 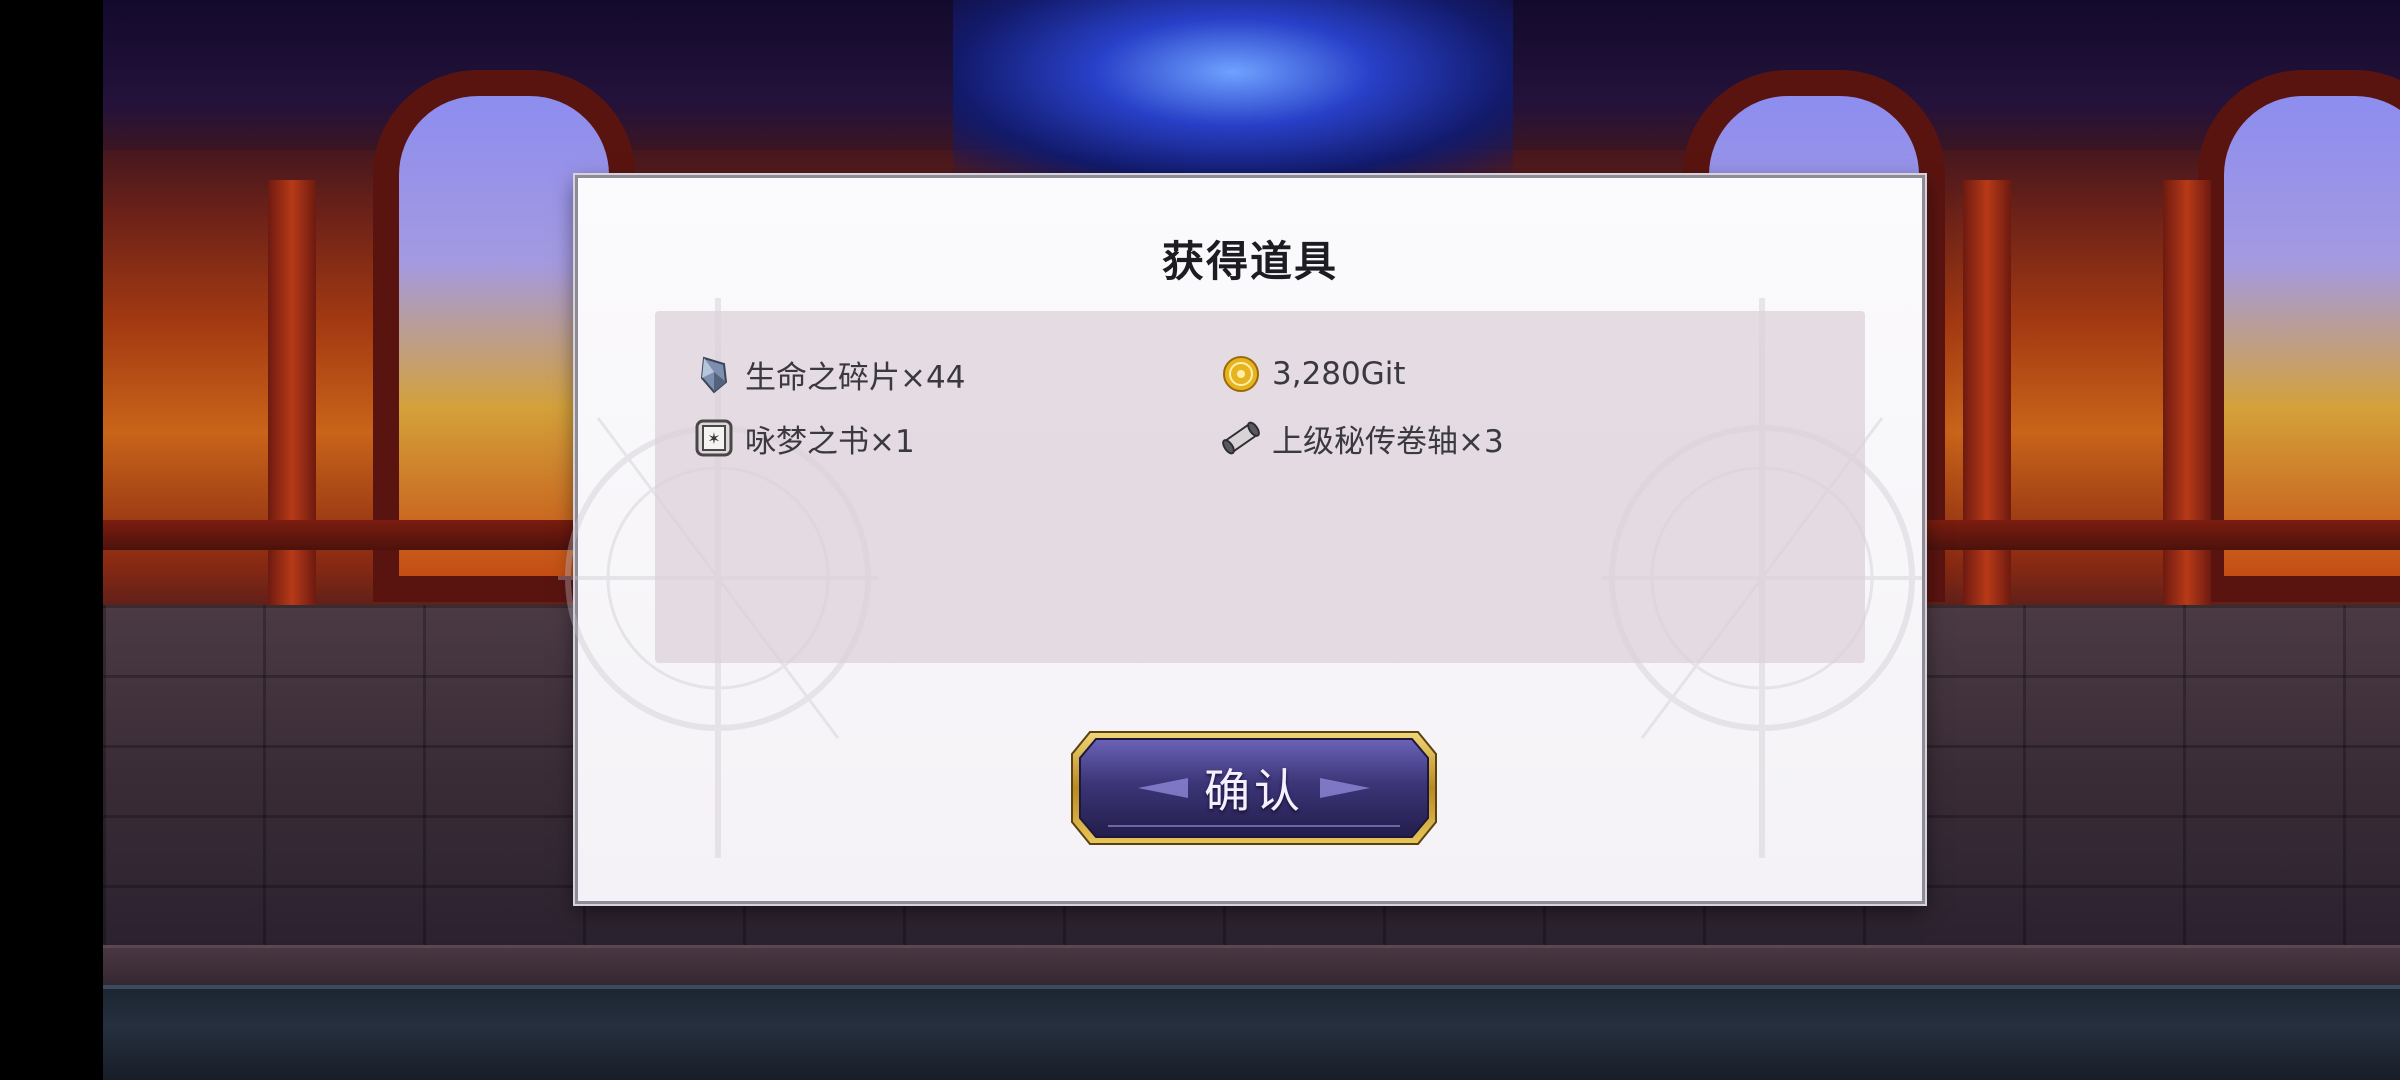 I want to click on reward-item: 3,280Git, so click(x=1313, y=374).